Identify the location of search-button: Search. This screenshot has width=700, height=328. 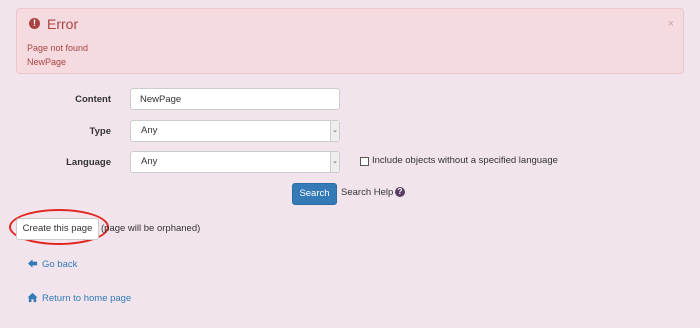
(314, 194).